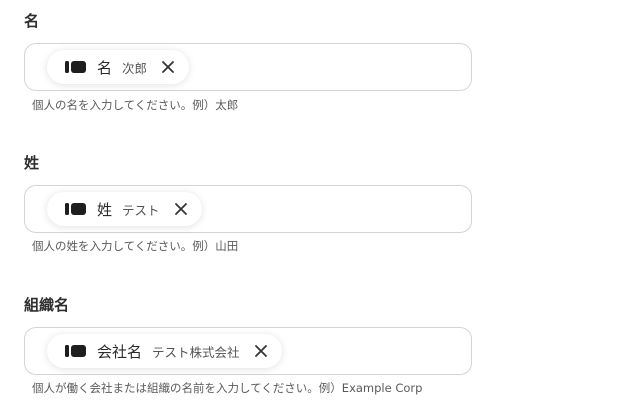 The width and height of the screenshot is (635, 410). I want to click on field-label-first-name: 名, so click(32, 21).